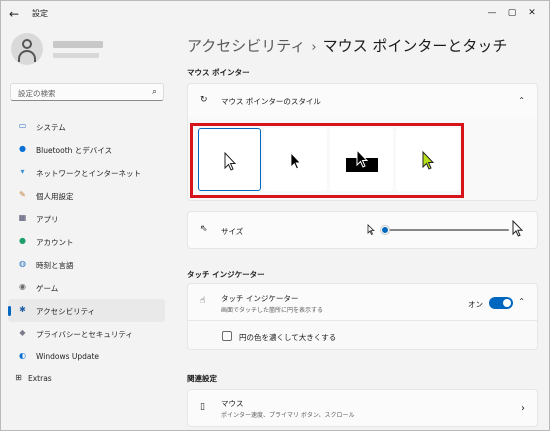 The height and width of the screenshot is (431, 550). What do you see at coordinates (68, 356) in the screenshot?
I see `sidebar-item-label: Windows Update` at bounding box center [68, 356].